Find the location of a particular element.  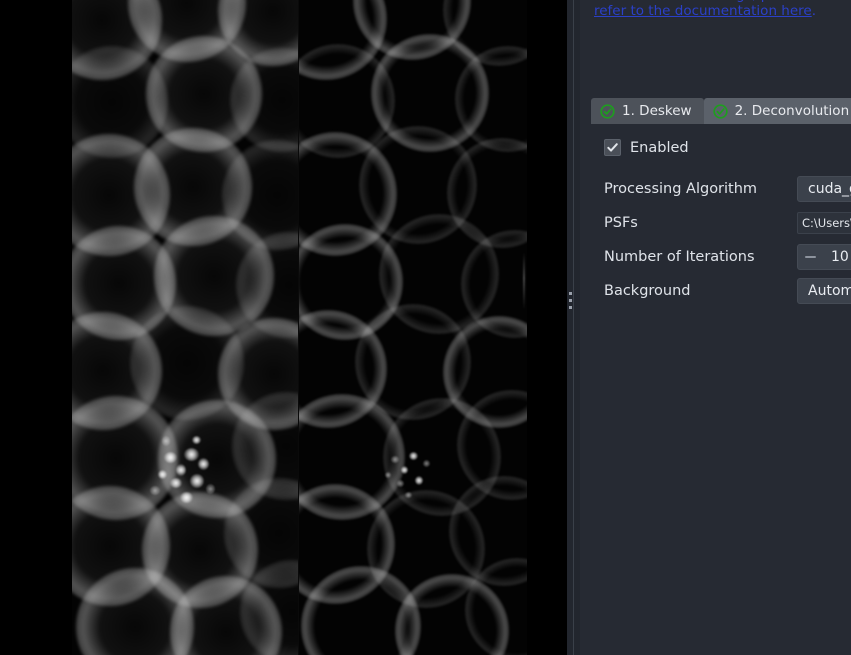

background-value: Automa is located at coordinates (829, 291).